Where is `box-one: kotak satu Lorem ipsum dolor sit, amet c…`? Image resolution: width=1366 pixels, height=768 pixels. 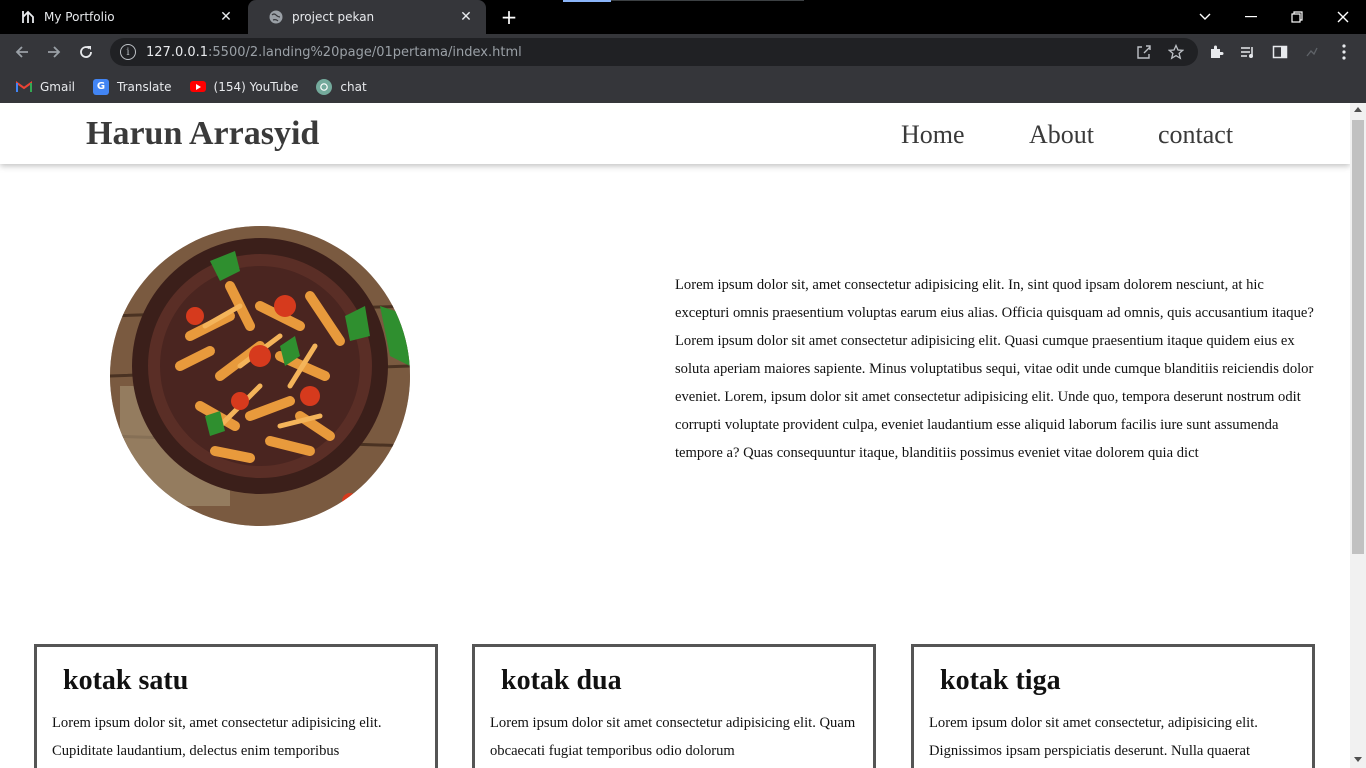
box-one: kotak satu Lorem ipsum dolor sit, amet c… is located at coordinates (236, 706).